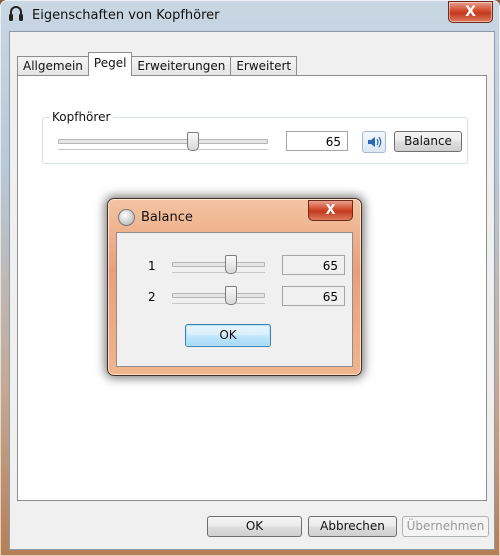 The image size is (500, 556). Describe the element at coordinates (228, 335) in the screenshot. I see `balance-ok-button: OK` at that location.